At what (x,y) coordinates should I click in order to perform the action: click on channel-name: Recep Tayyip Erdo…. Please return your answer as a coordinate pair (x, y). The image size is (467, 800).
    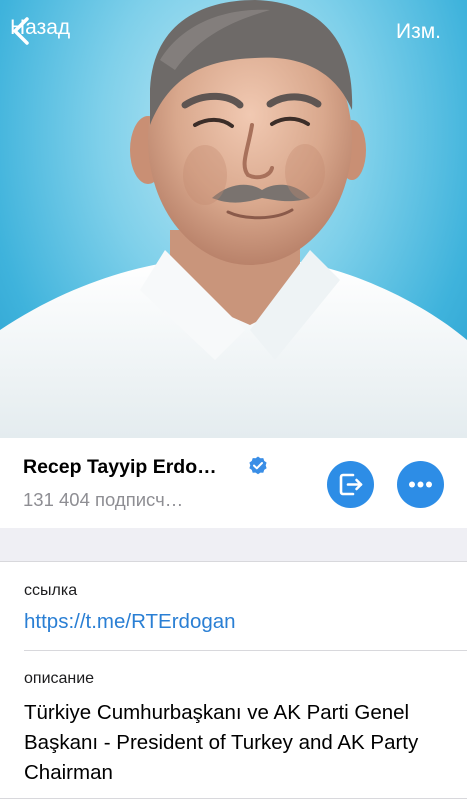
    Looking at the image, I should click on (120, 467).